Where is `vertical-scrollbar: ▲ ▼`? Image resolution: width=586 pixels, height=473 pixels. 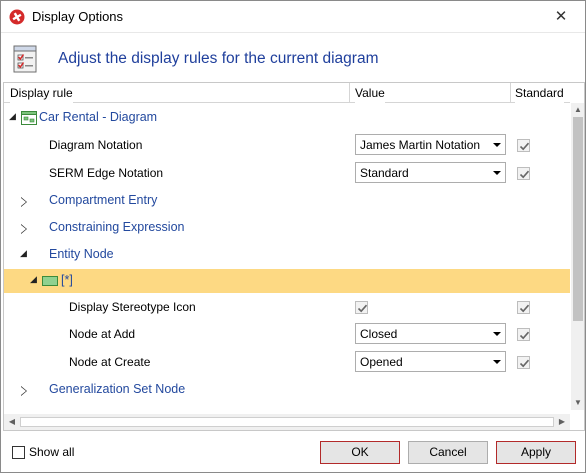 vertical-scrollbar: ▲ ▼ is located at coordinates (577, 256).